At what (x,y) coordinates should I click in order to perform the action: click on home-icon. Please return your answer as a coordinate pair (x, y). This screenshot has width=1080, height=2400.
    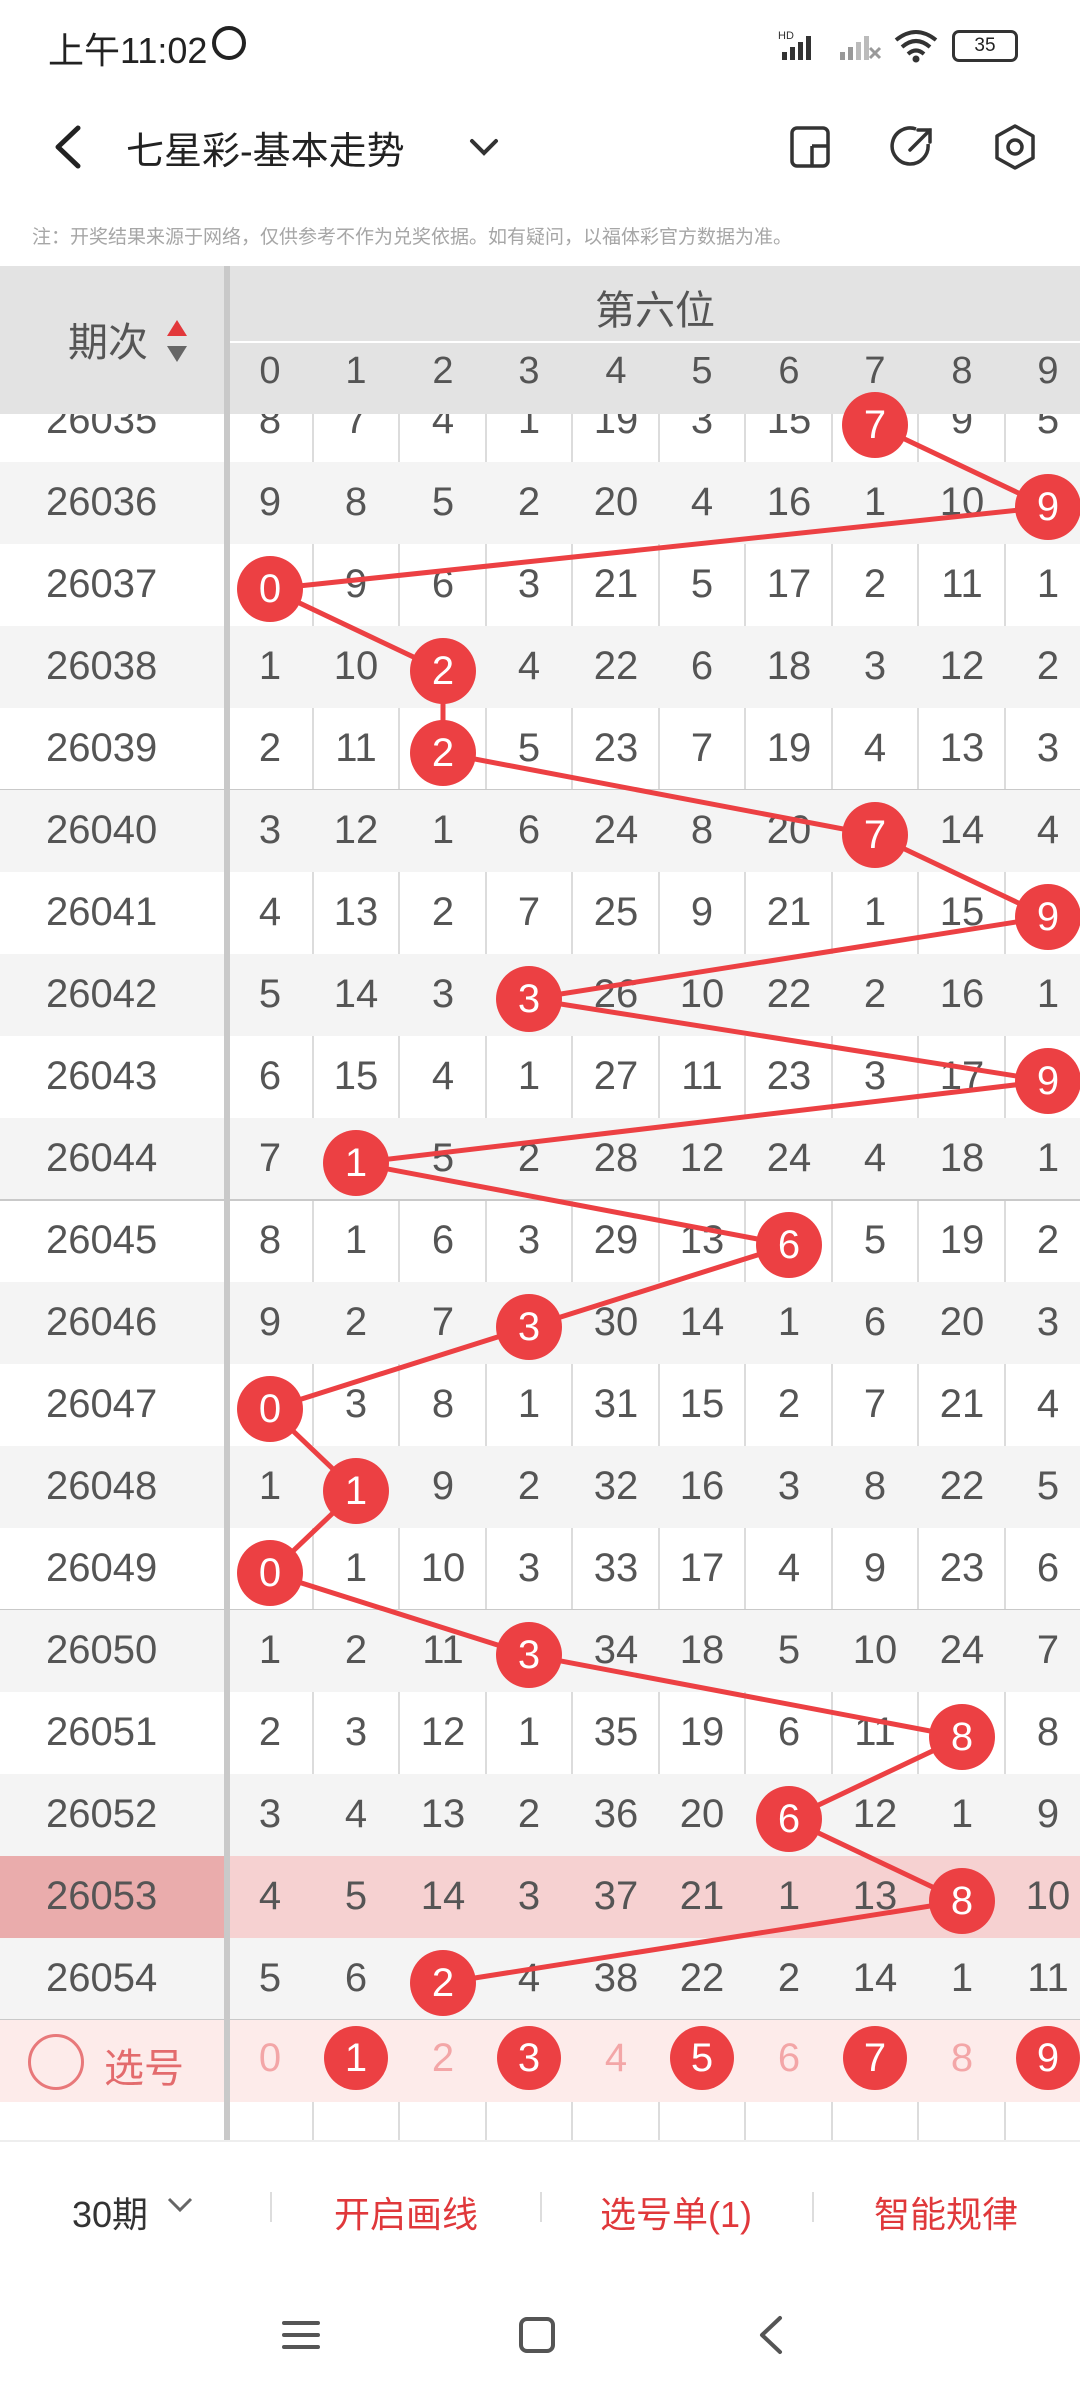
    Looking at the image, I should click on (537, 2335).